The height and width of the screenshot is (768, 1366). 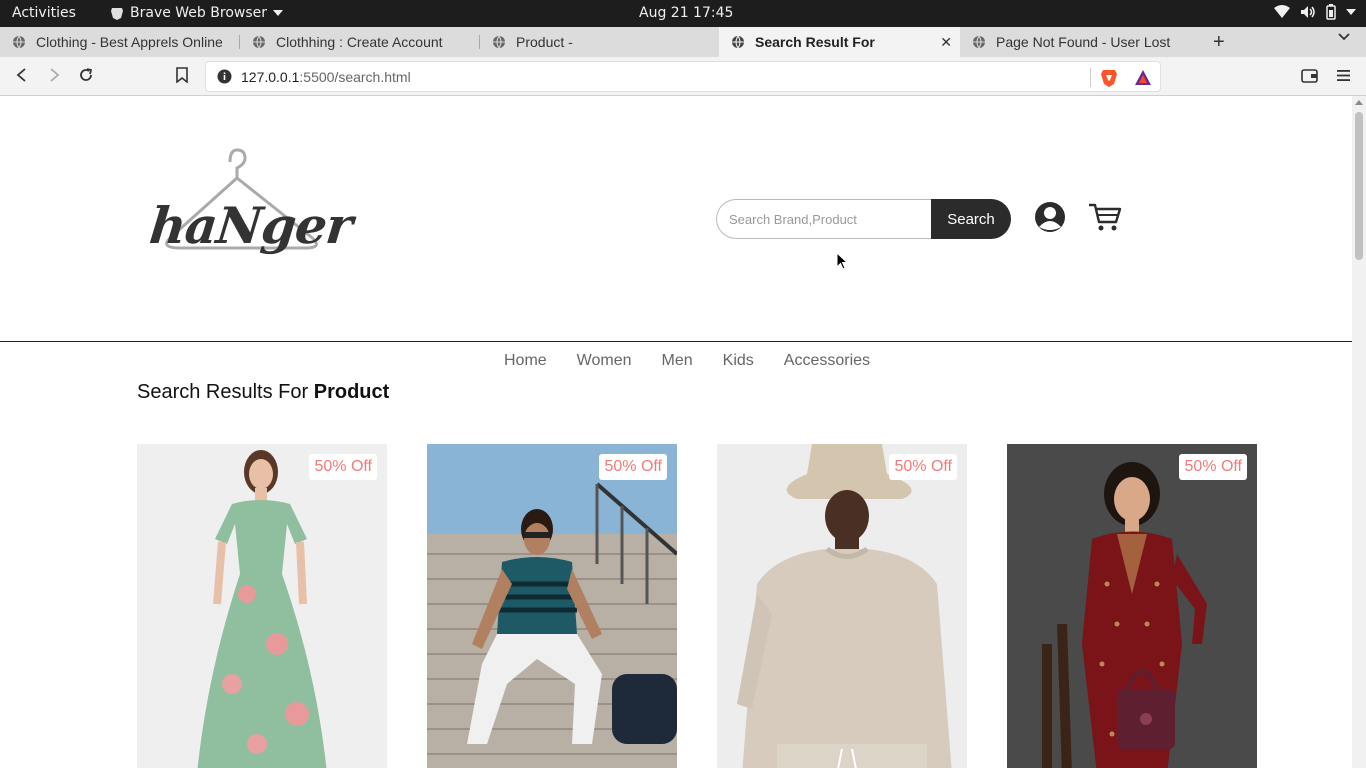 I want to click on cart-icon, so click(x=1105, y=217).